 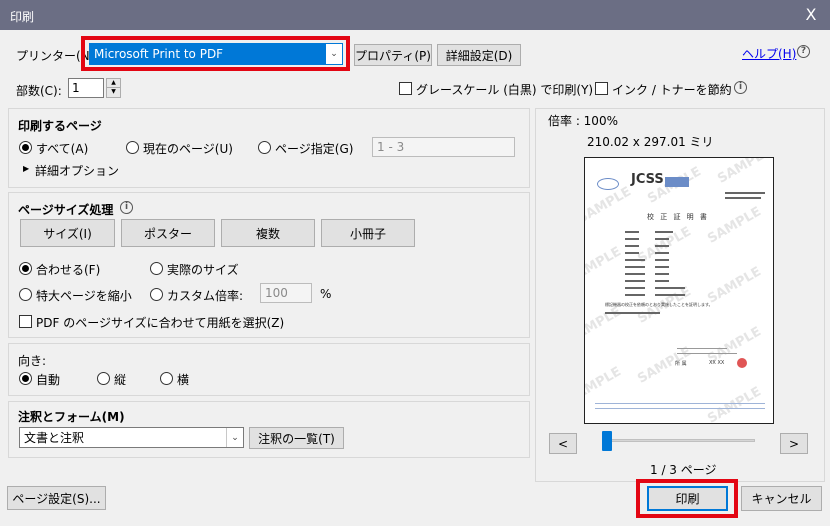 I want to click on ink-saver-label: インク / トナーを節約, so click(x=672, y=90).